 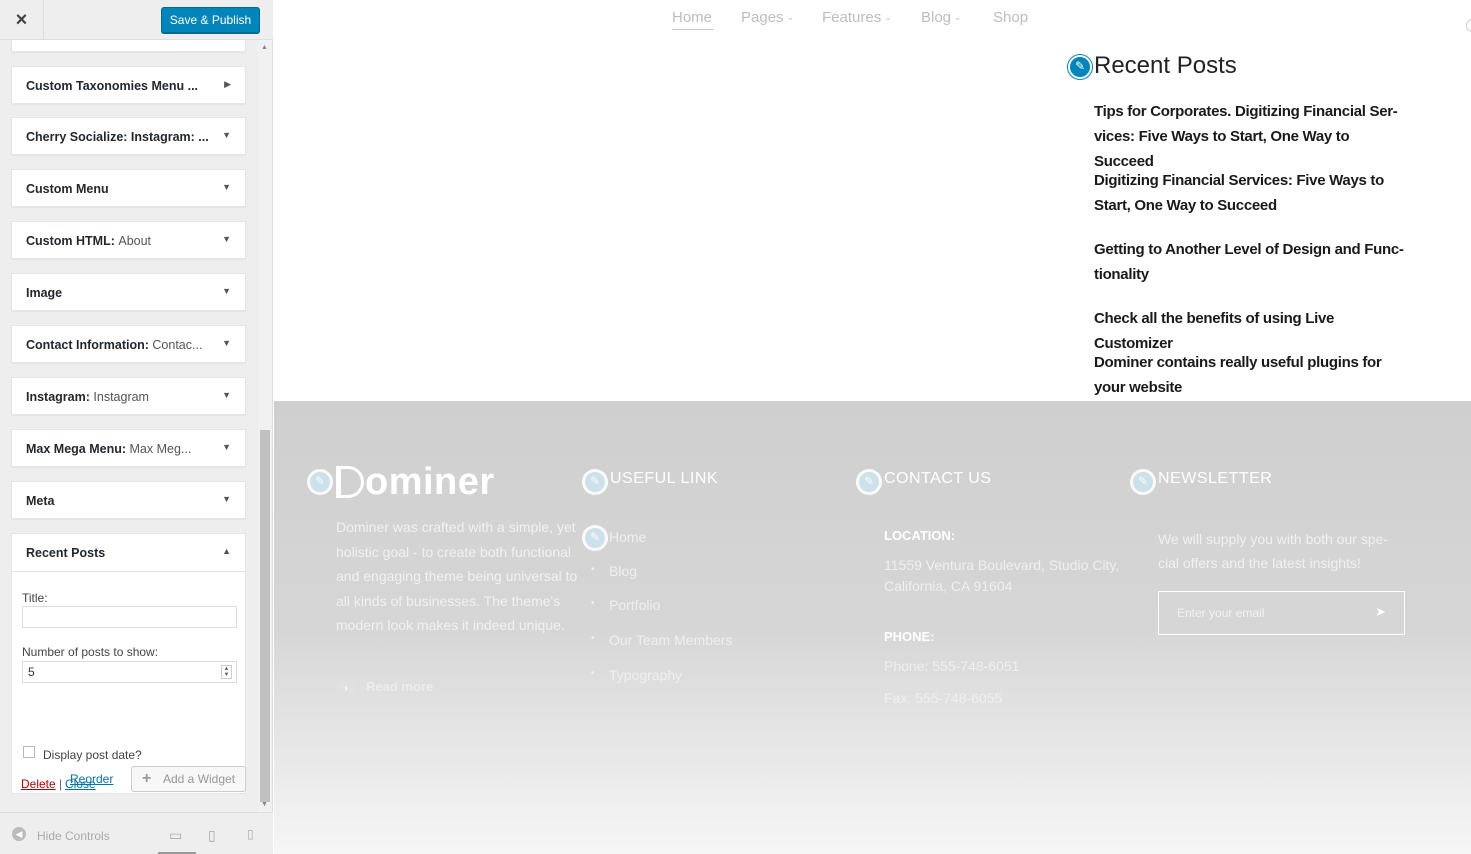 I want to click on widget-instagram: Instagram: Instagram ▼, so click(x=128, y=396).